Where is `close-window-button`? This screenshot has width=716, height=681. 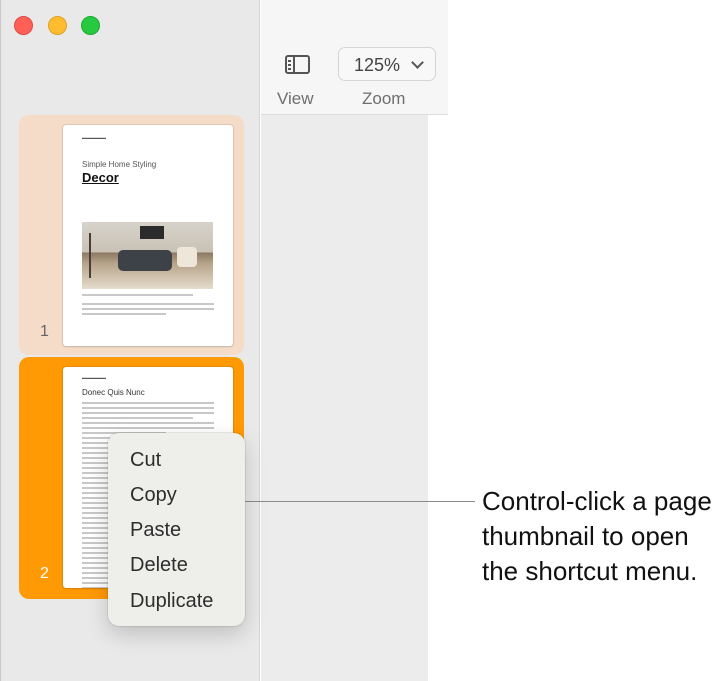 close-window-button is located at coordinates (23, 25).